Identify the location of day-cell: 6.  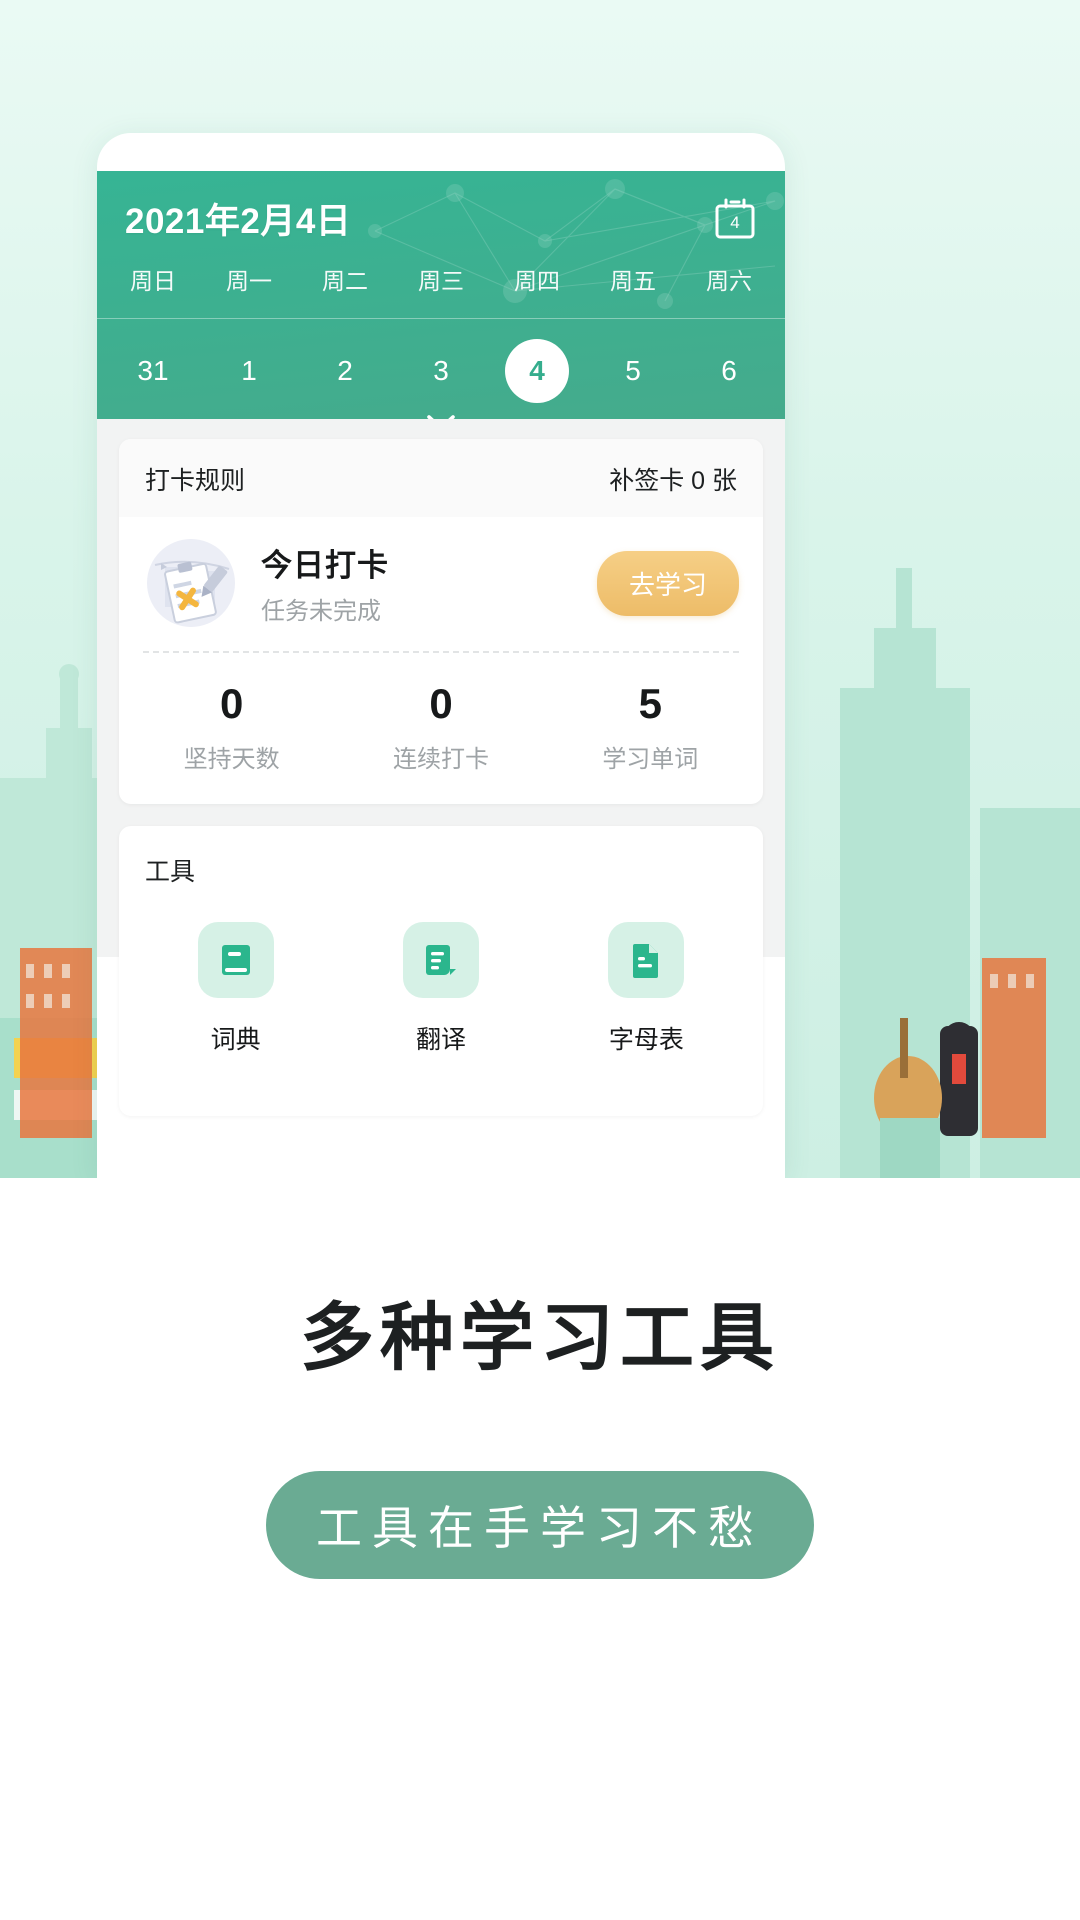
(729, 371).